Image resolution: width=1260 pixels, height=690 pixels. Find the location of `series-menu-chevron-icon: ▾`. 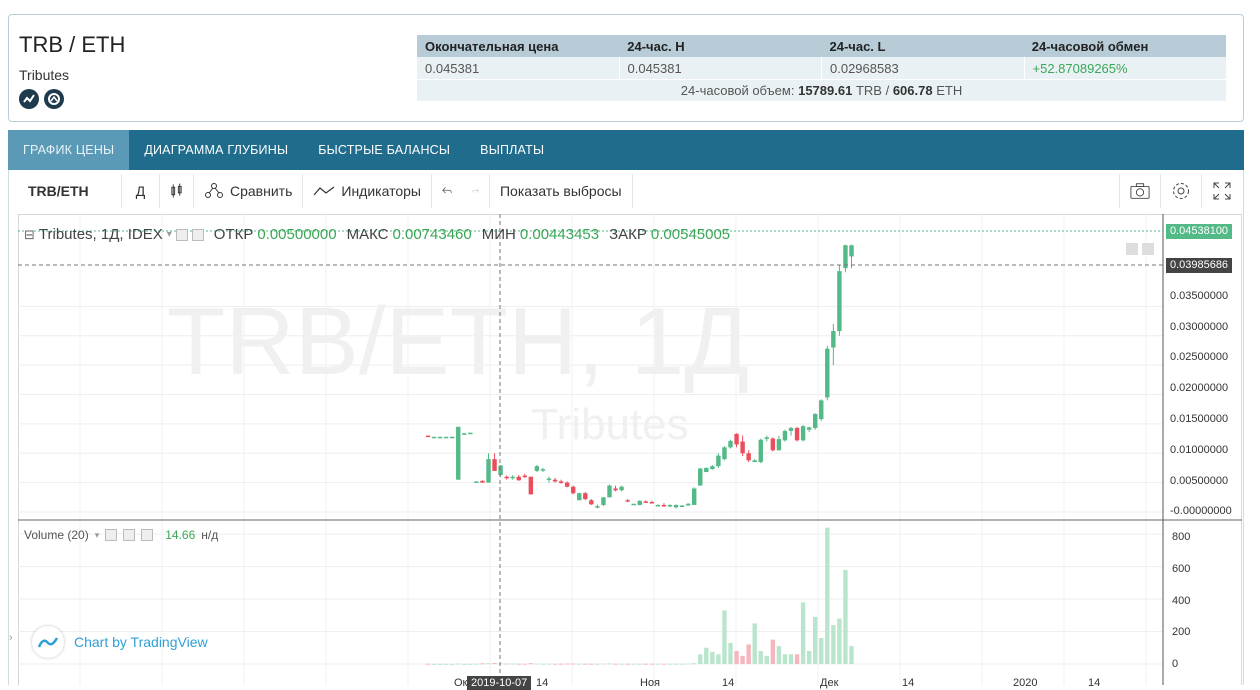

series-menu-chevron-icon: ▾ is located at coordinates (169, 234).